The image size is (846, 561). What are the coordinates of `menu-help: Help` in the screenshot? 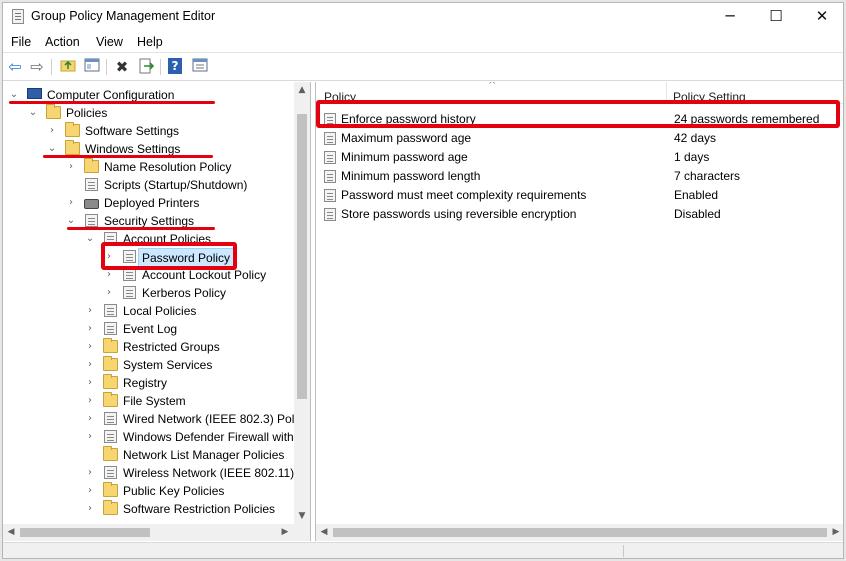 It's located at (150, 42).